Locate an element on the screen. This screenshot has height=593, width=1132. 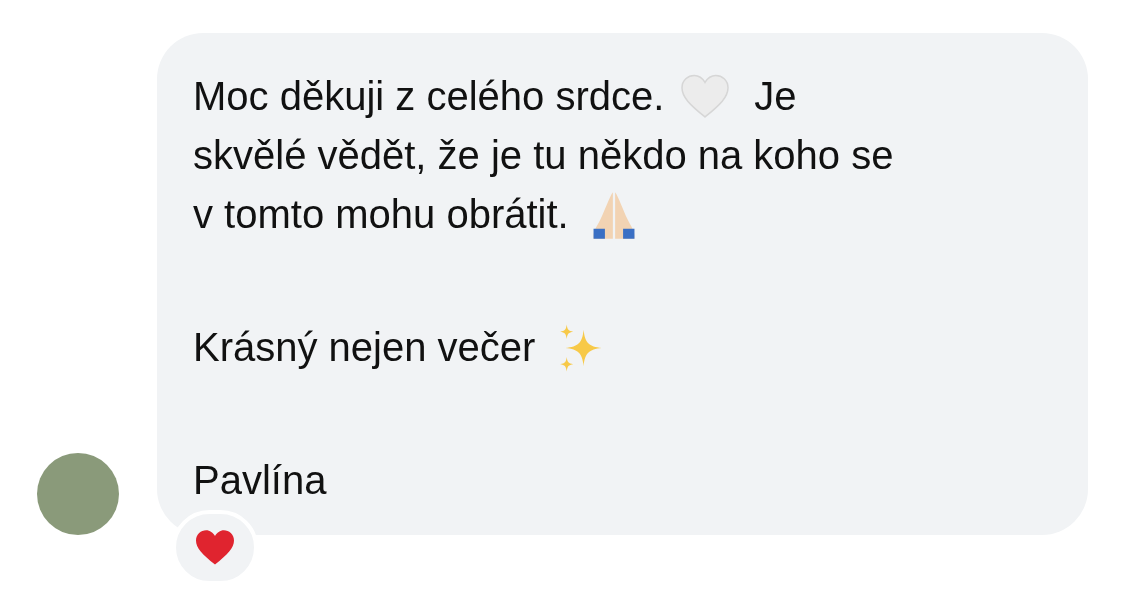
message-text: Krásný nejen večer is located at coordinates (364, 347).